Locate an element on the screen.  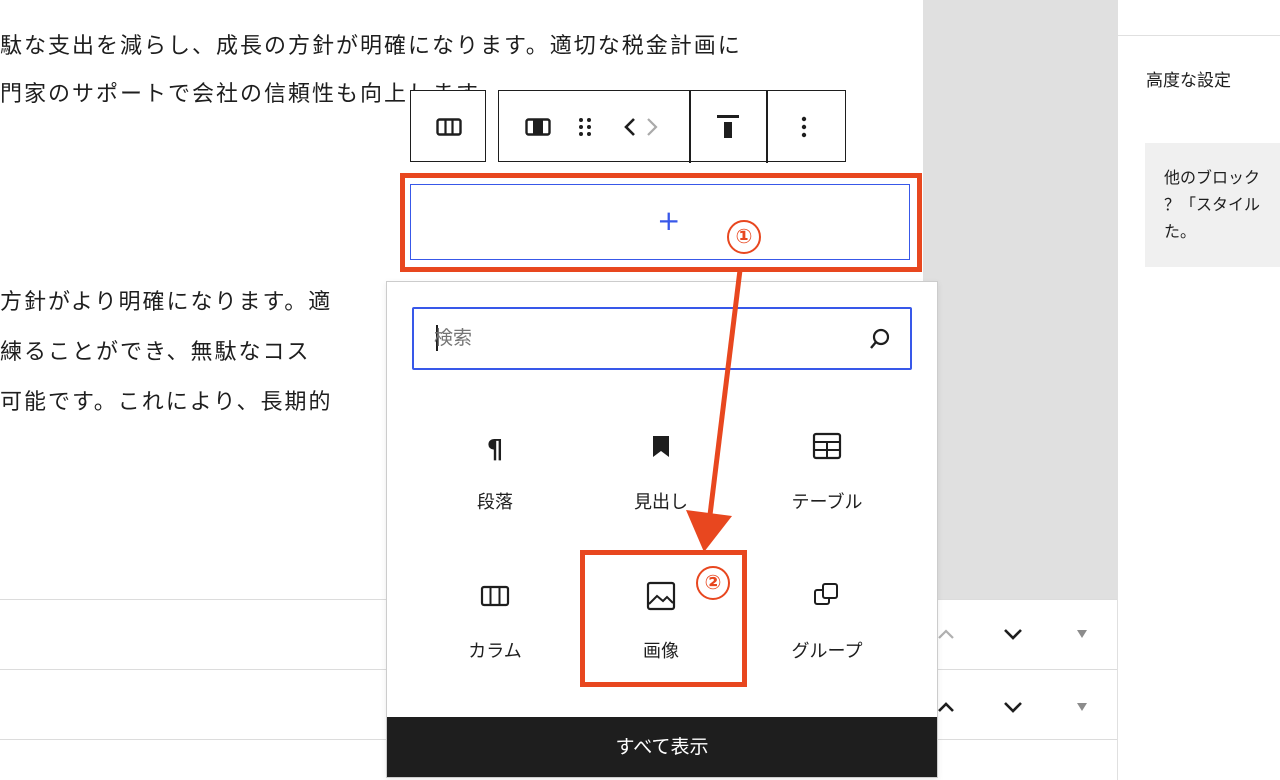
table-icon is located at coordinates (827, 446).